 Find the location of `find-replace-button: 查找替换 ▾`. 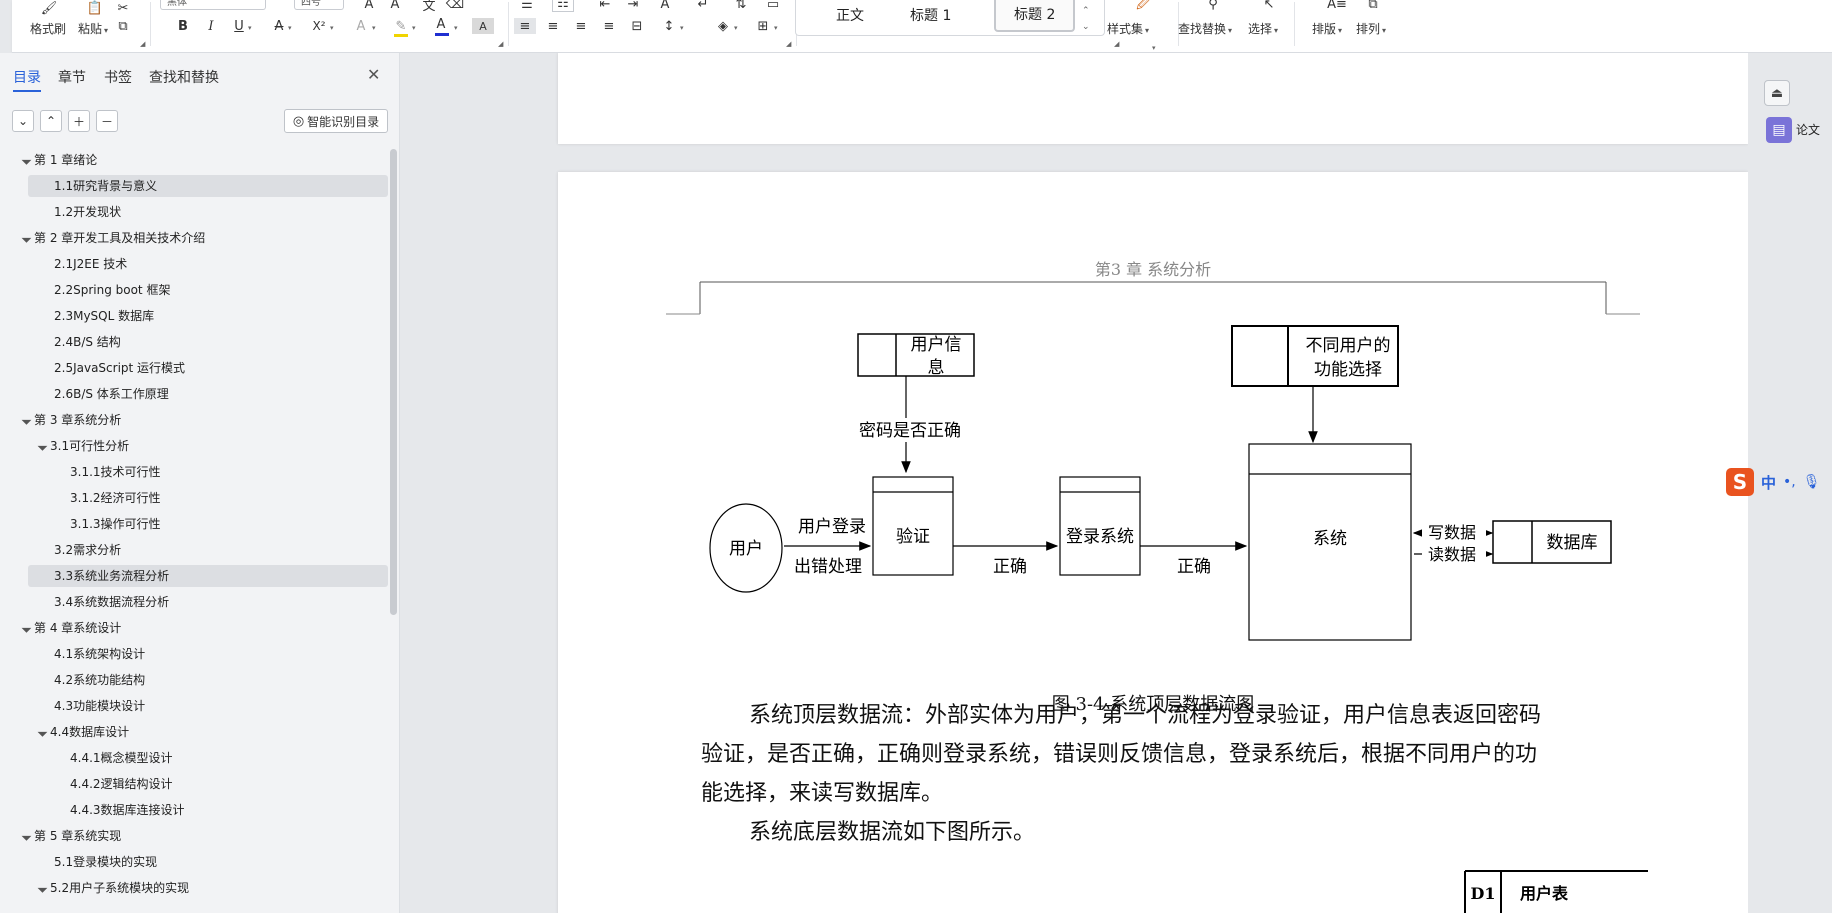

find-replace-button: 查找替换 ▾ is located at coordinates (1205, 28).